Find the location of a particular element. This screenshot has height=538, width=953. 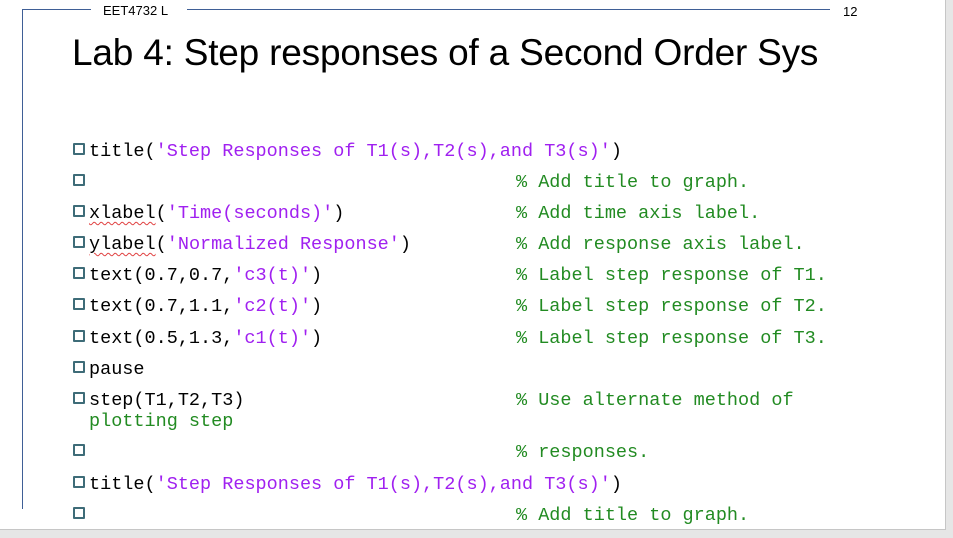

code-line: step(T1,T2,T3) is located at coordinates (158, 401).